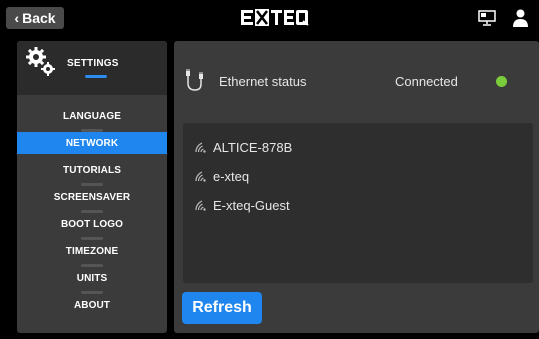 The image size is (539, 339). I want to click on sidebar-item-label: ABOUT, so click(92, 305).